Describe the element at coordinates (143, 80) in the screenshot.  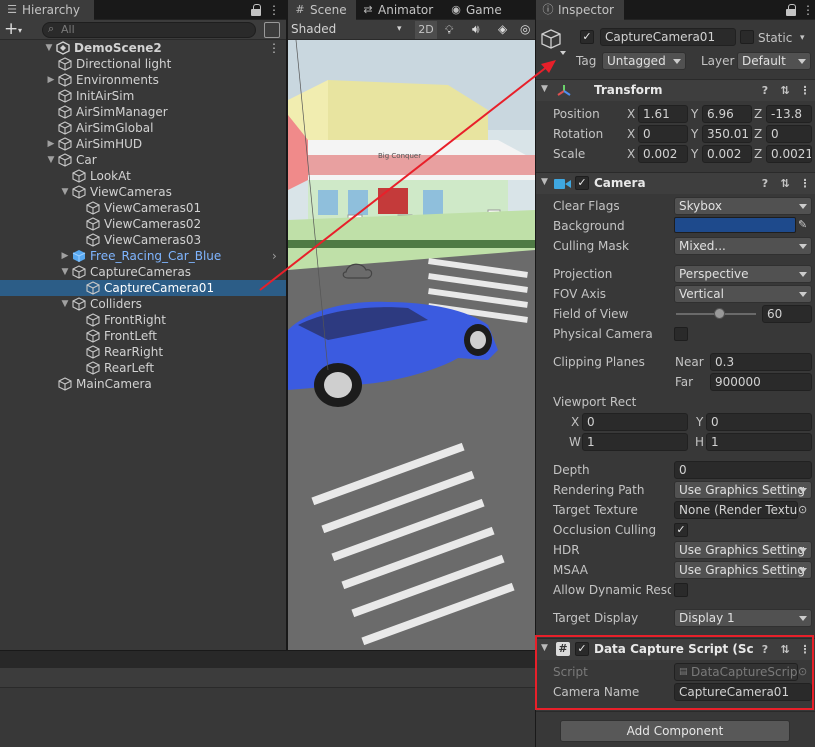
I see `hierarchy-item: ▶ Environments` at that location.